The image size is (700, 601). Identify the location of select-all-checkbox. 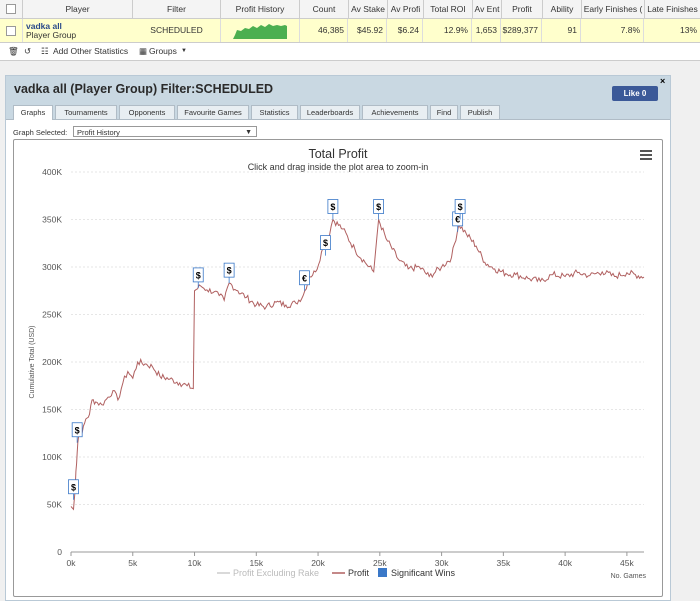
(11, 9).